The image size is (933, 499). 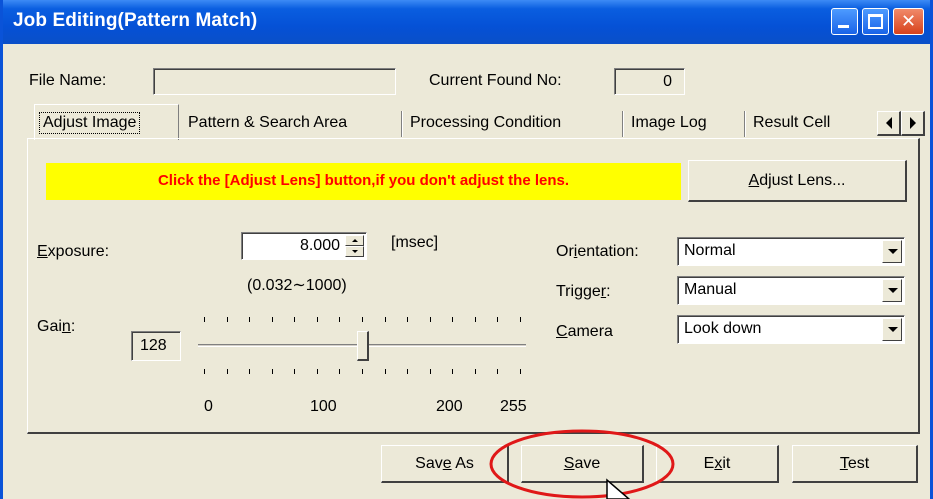 I want to click on trigger-select: Manual, so click(x=791, y=290).